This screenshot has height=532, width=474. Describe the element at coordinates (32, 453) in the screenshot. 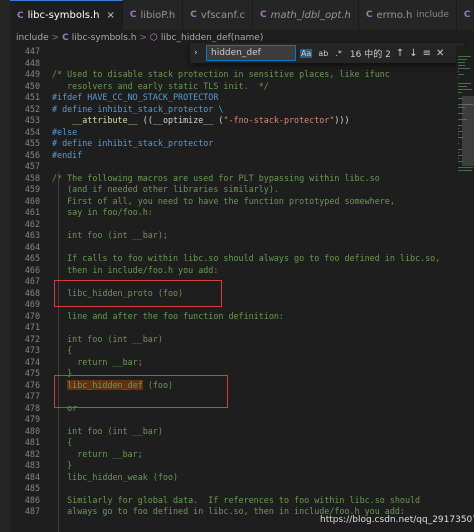

I see `line-number: 482` at that location.